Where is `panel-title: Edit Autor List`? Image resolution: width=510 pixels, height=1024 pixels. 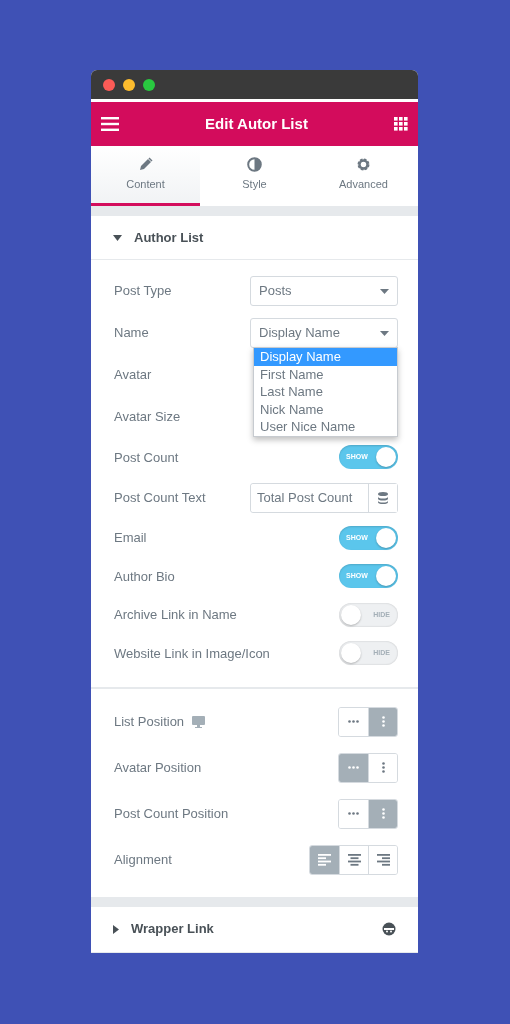 panel-title: Edit Autor List is located at coordinates (256, 123).